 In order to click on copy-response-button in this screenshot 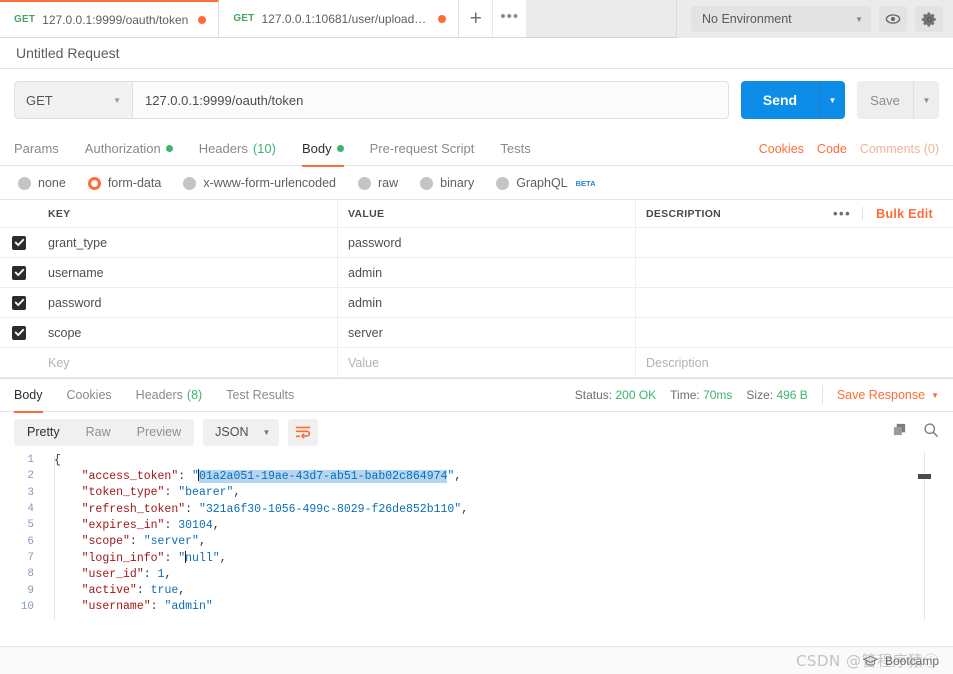, I will do `click(899, 432)`.